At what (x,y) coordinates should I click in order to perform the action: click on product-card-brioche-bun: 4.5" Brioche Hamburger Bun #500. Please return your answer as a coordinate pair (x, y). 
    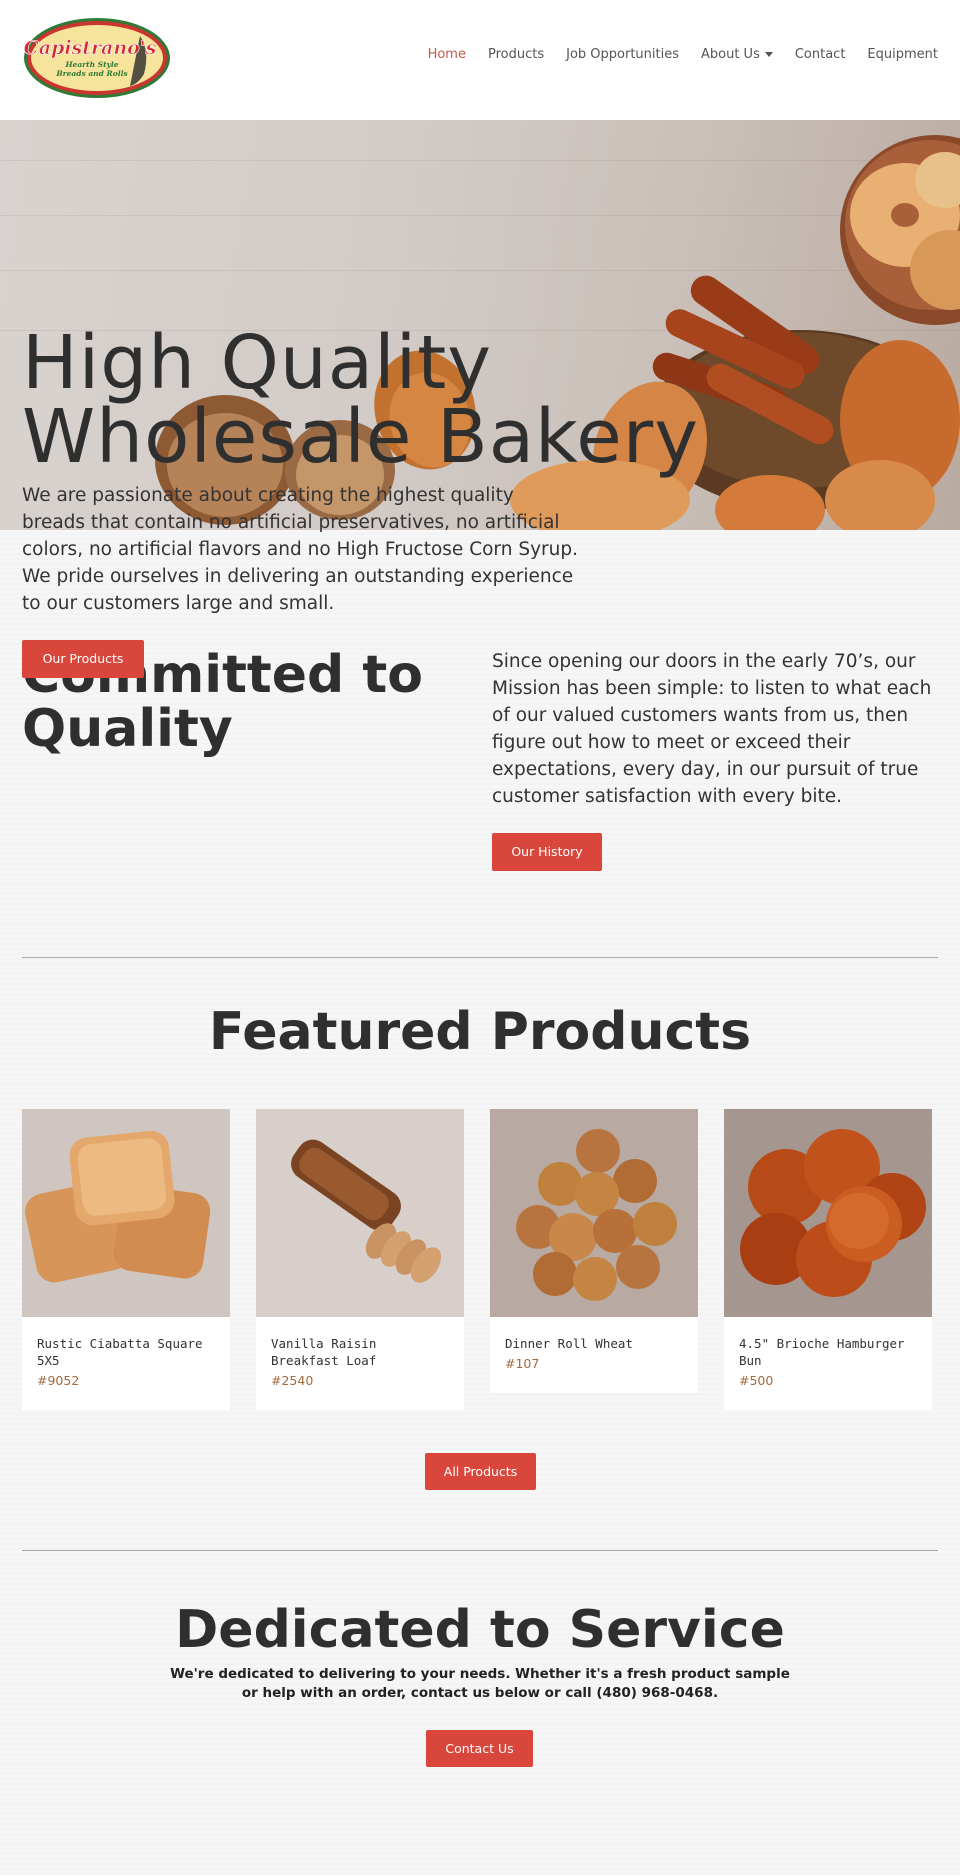
    Looking at the image, I should click on (828, 1259).